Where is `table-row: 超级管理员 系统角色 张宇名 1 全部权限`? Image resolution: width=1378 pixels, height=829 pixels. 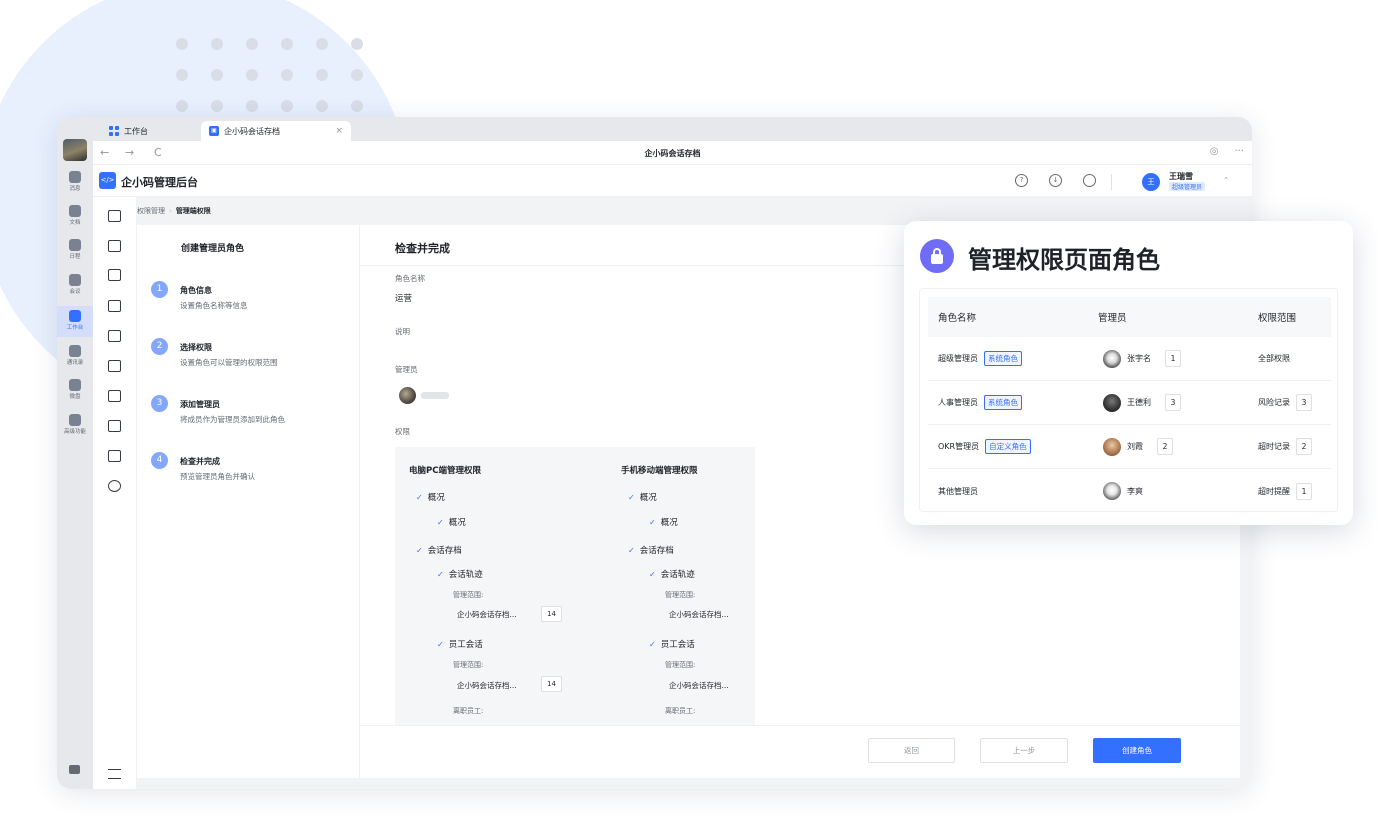 table-row: 超级管理员 系统角色 张宇名 1 全部权限 is located at coordinates (1129, 359).